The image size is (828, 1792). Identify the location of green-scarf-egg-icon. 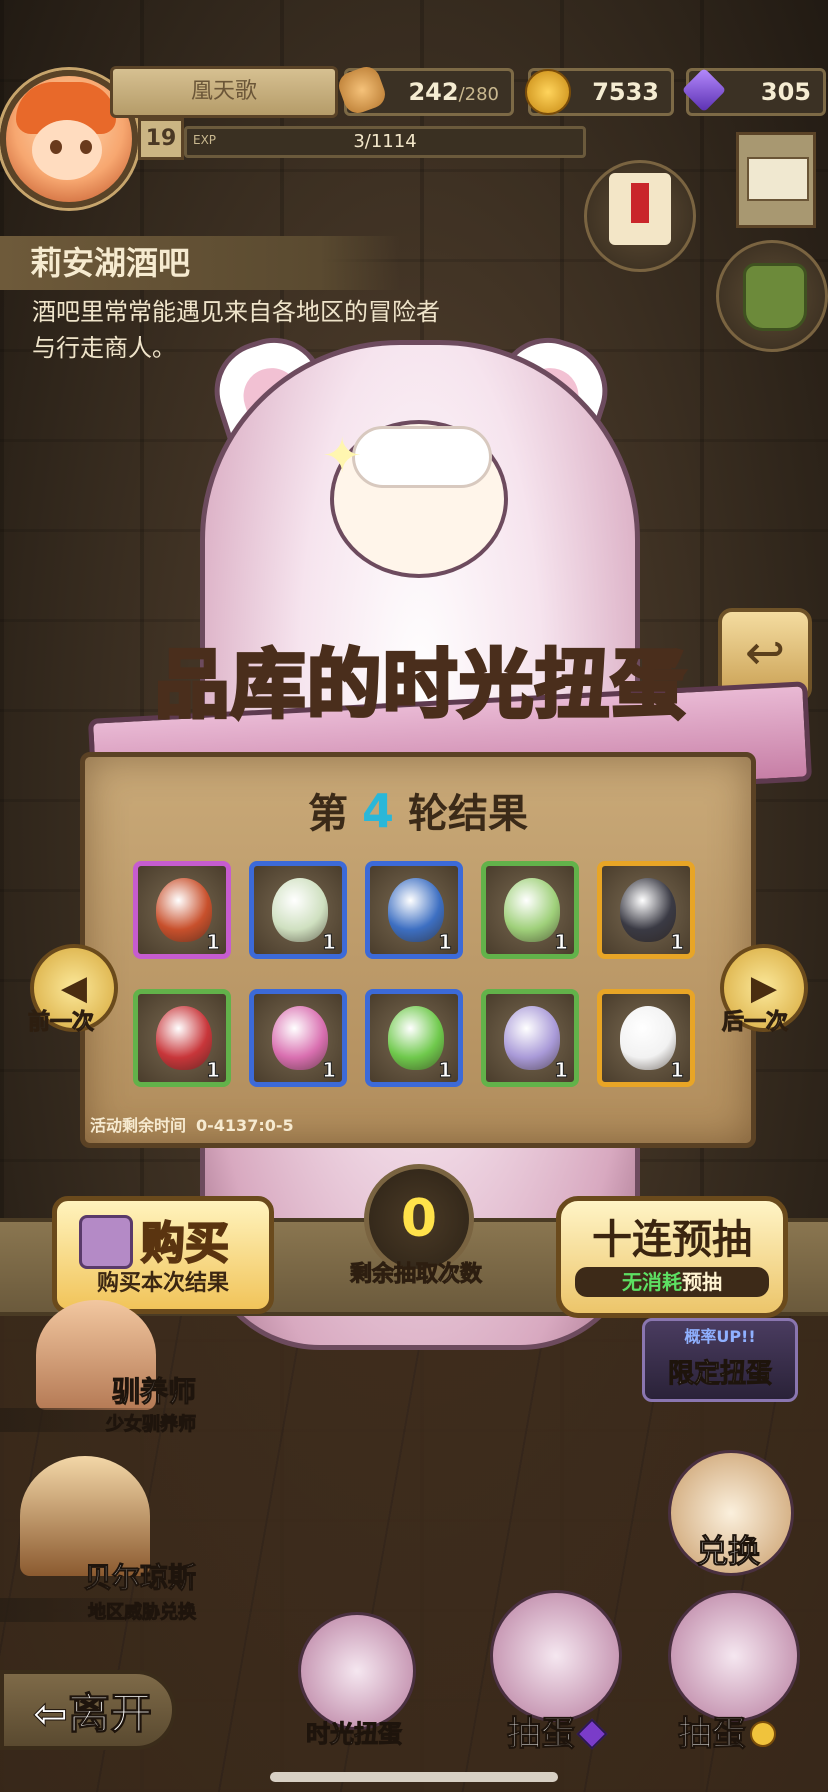
(532, 910).